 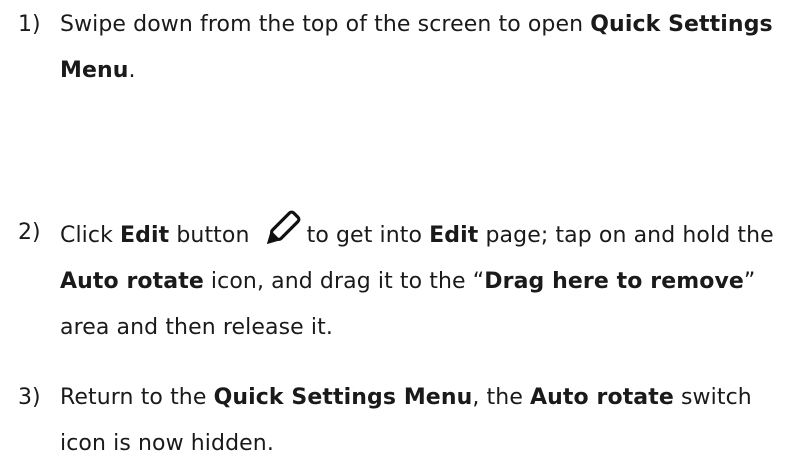 I want to click on step-number: 3), so click(x=29, y=397).